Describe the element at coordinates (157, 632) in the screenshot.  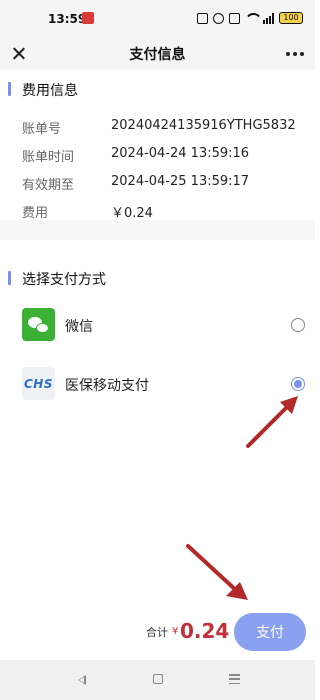
I see `total-label: 合计` at that location.